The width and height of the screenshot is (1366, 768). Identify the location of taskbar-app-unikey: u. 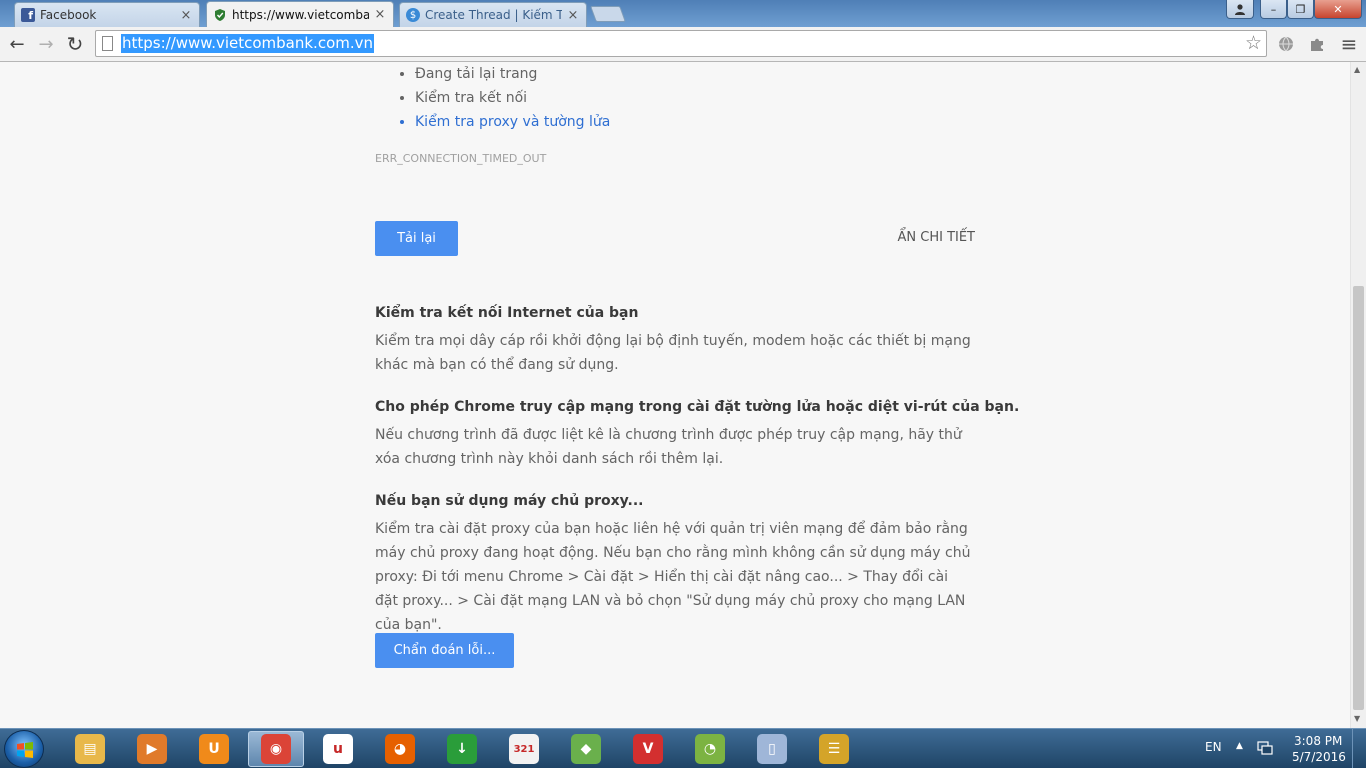
(338, 749).